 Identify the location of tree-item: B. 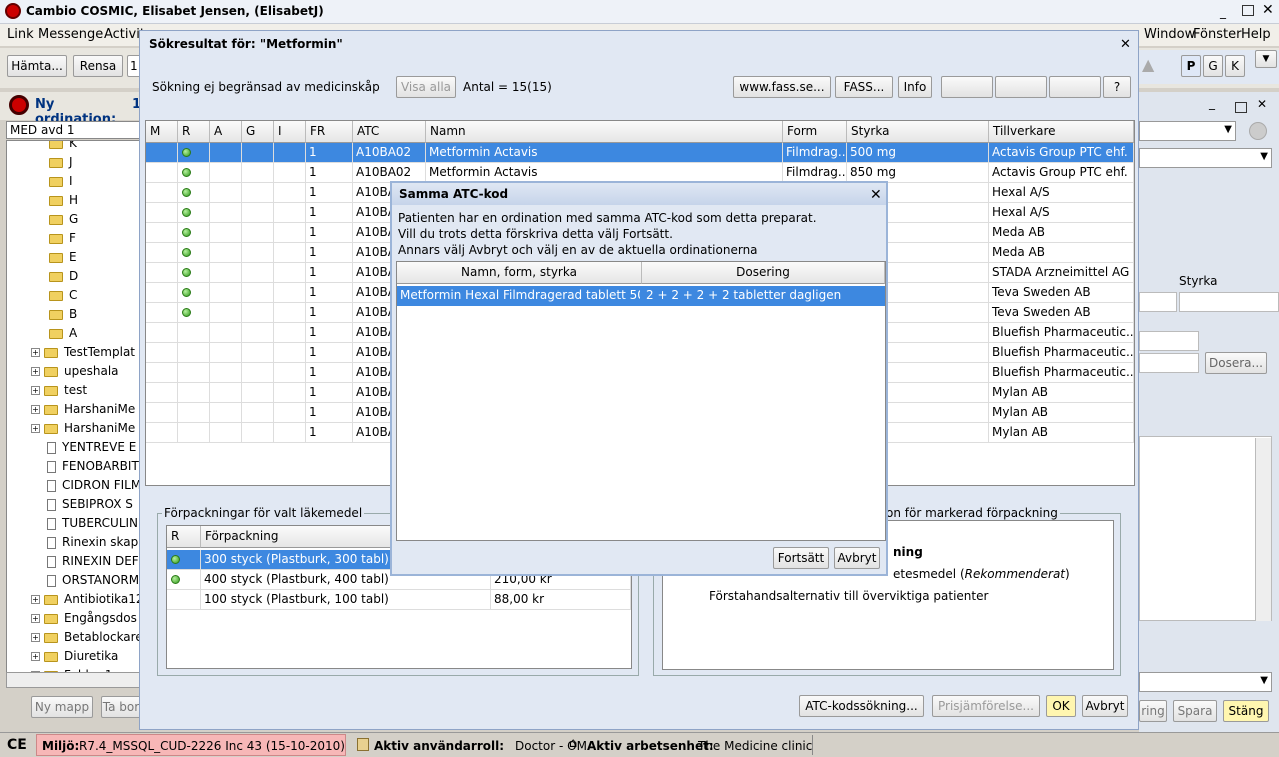
(63, 316).